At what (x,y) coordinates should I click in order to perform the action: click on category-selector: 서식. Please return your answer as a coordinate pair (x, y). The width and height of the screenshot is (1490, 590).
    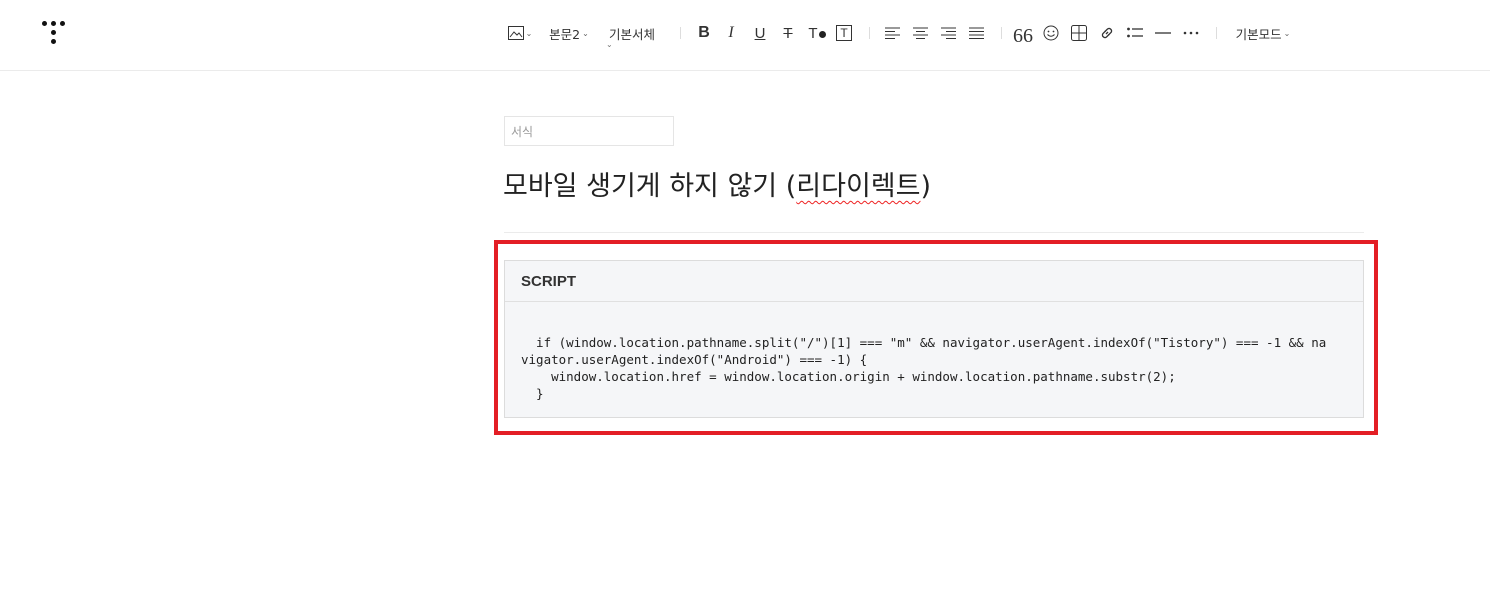
    Looking at the image, I should click on (589, 131).